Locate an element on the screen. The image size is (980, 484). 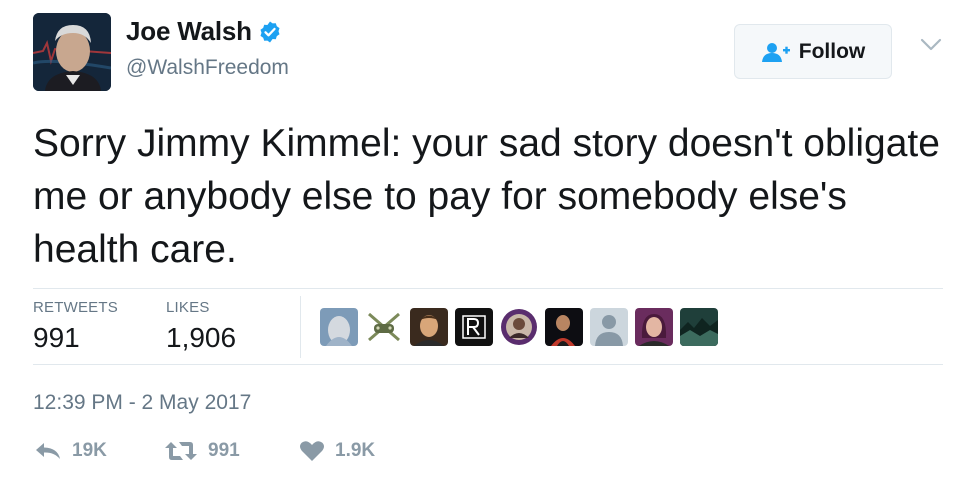
follow-button-label: Follow is located at coordinates (832, 51).